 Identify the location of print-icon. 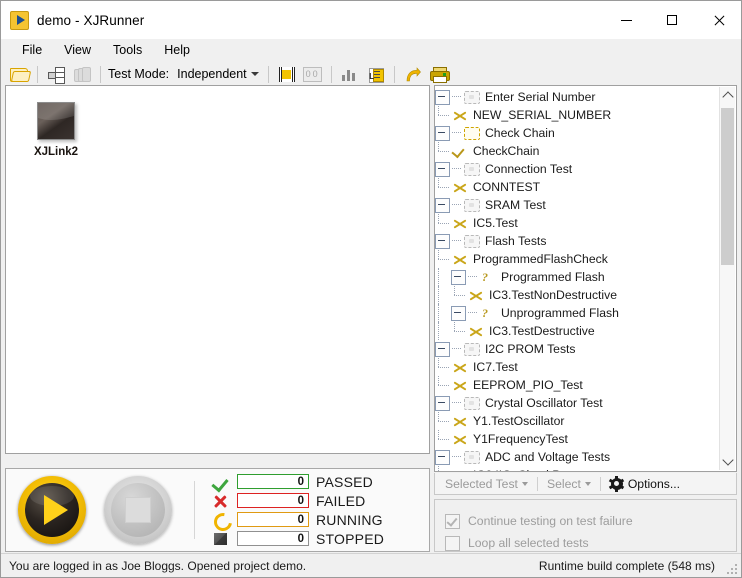
(439, 75).